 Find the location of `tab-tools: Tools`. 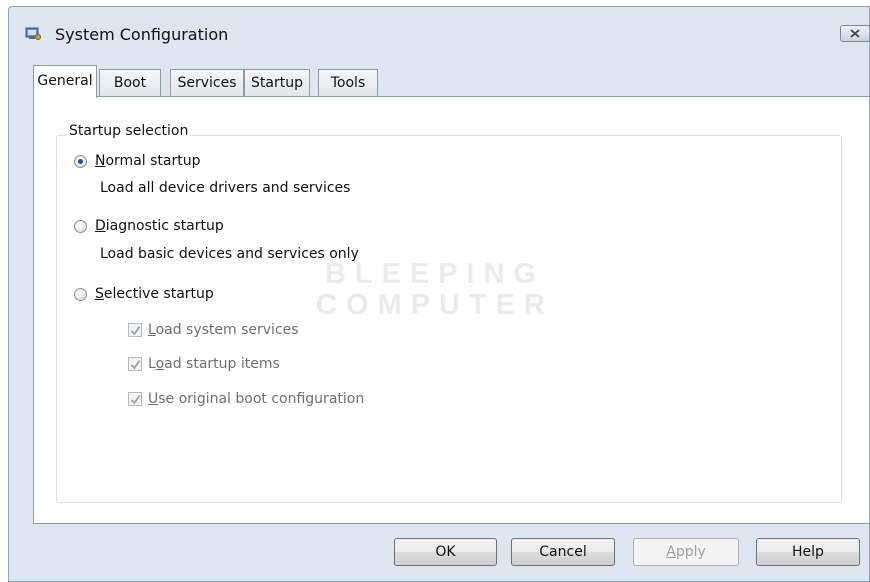

tab-tools: Tools is located at coordinates (348, 83).